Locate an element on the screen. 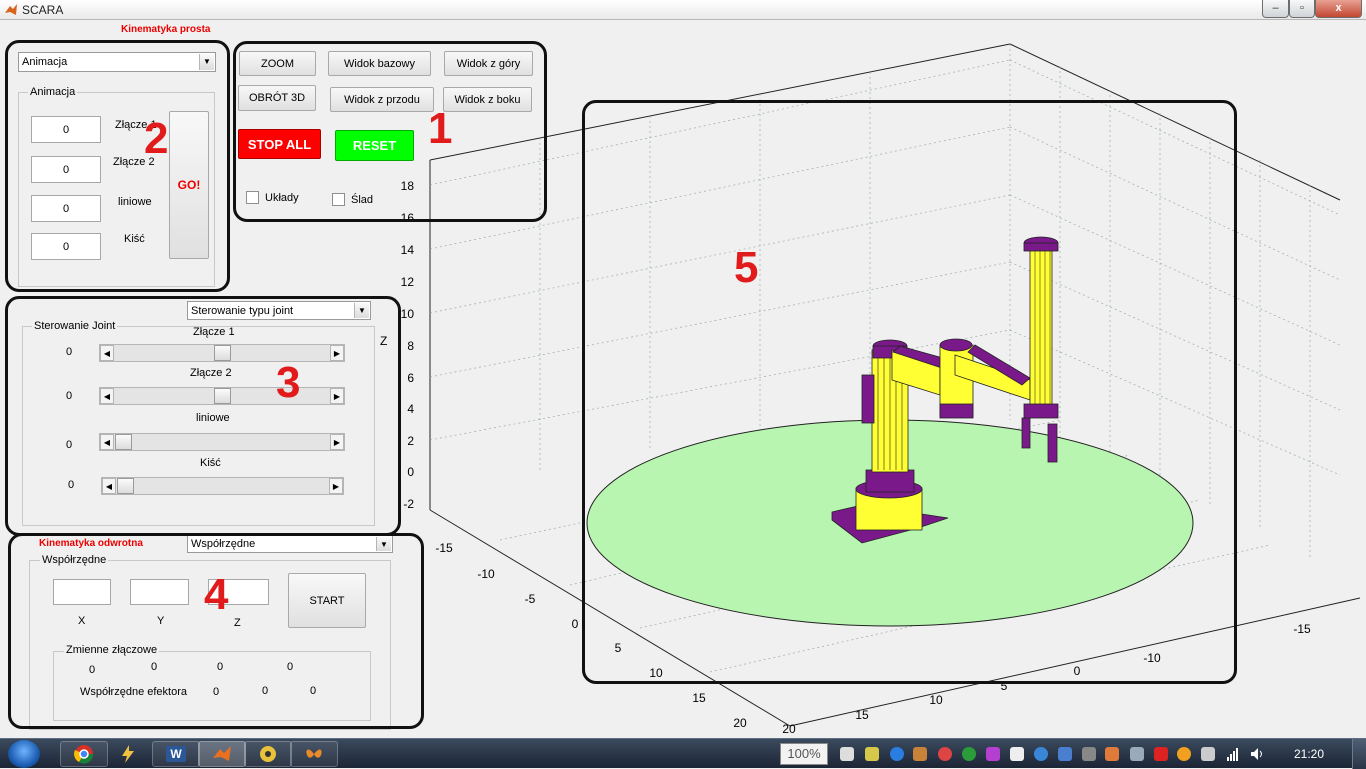 Image resolution: width=1366 pixels, height=769 pixels. volume-icon is located at coordinates (1257, 754).